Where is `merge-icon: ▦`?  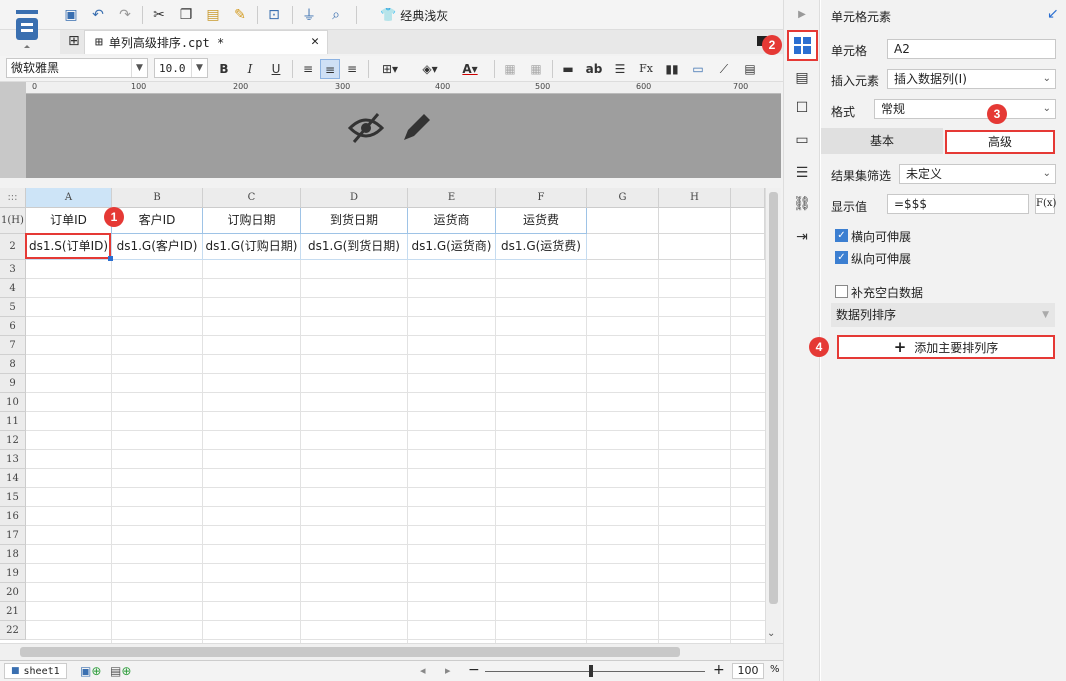 merge-icon: ▦ is located at coordinates (510, 69).